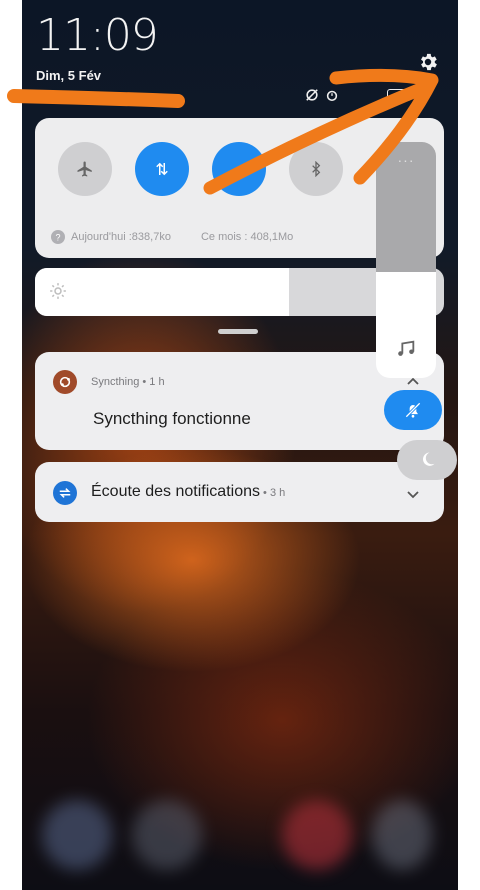  I want to click on annotation-underline, so click(96, 98).